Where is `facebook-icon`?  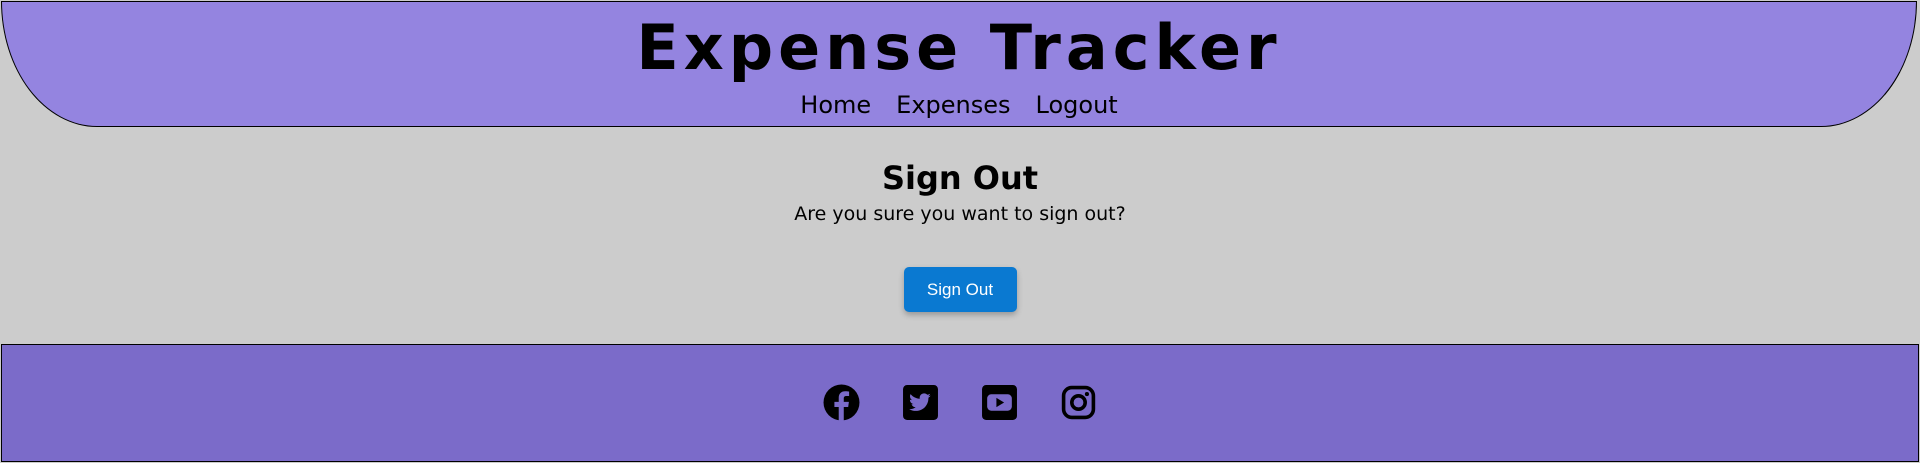 facebook-icon is located at coordinates (841, 402).